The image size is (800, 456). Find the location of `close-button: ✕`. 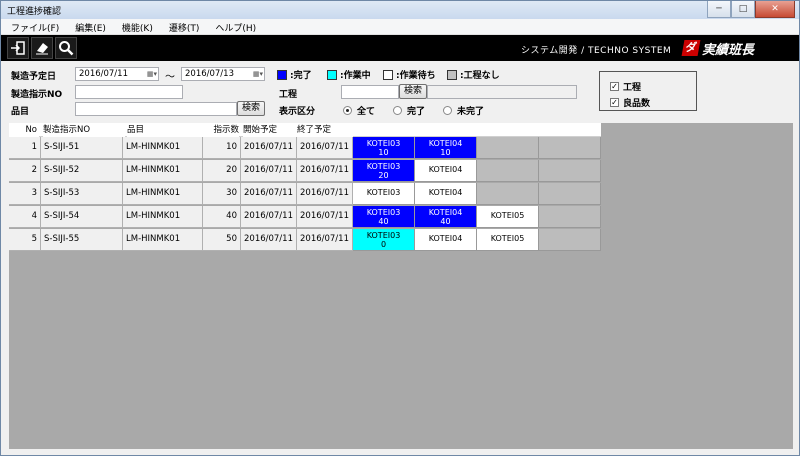

close-button: ✕ is located at coordinates (775, 9).